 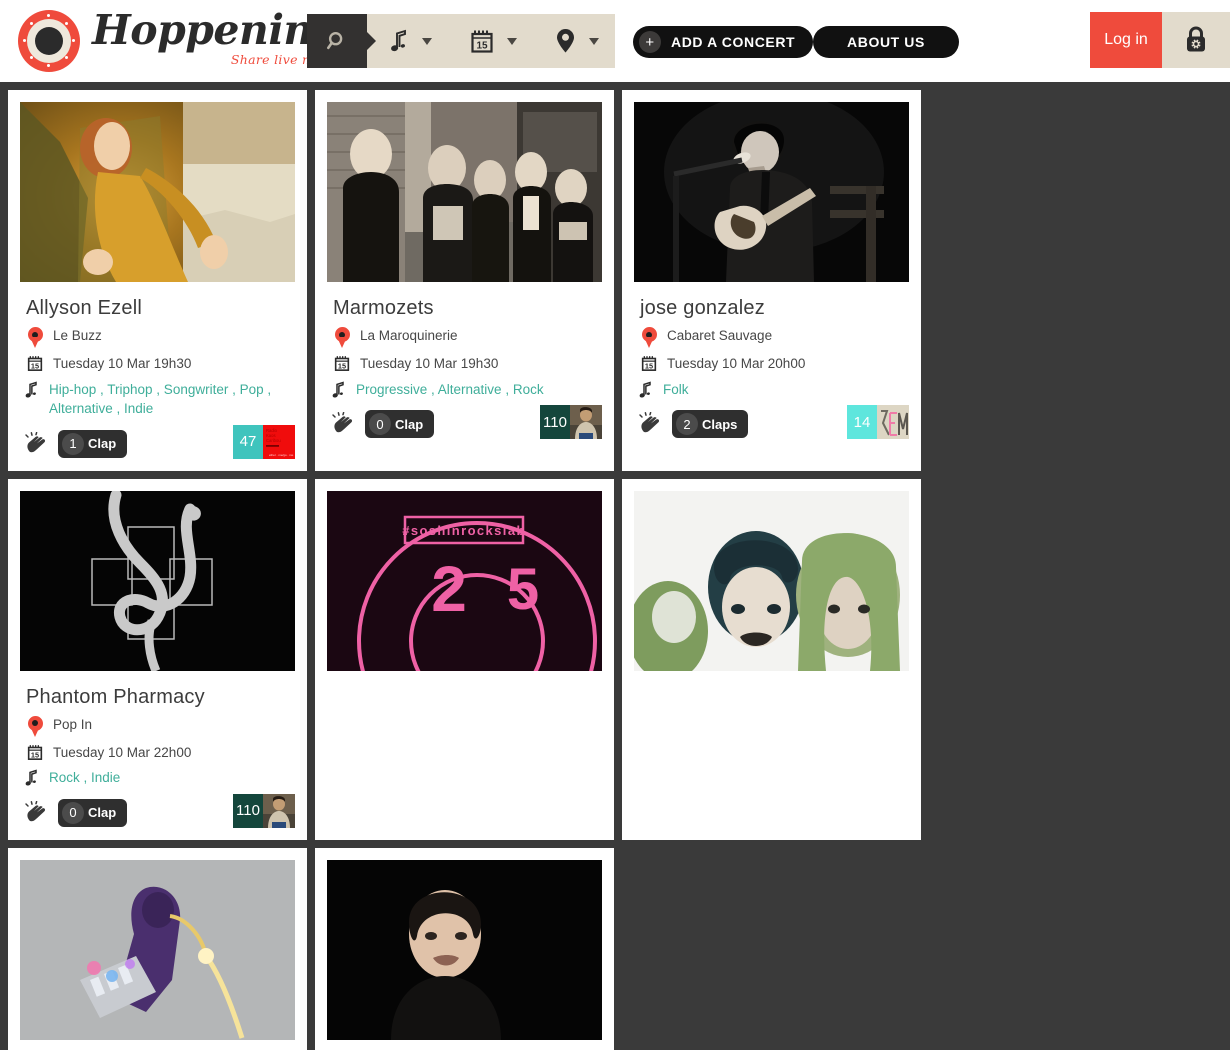 What do you see at coordinates (774, 364) in the screenshot?
I see `date-row: 15 Tuesday 10 Mar 20h00` at bounding box center [774, 364].